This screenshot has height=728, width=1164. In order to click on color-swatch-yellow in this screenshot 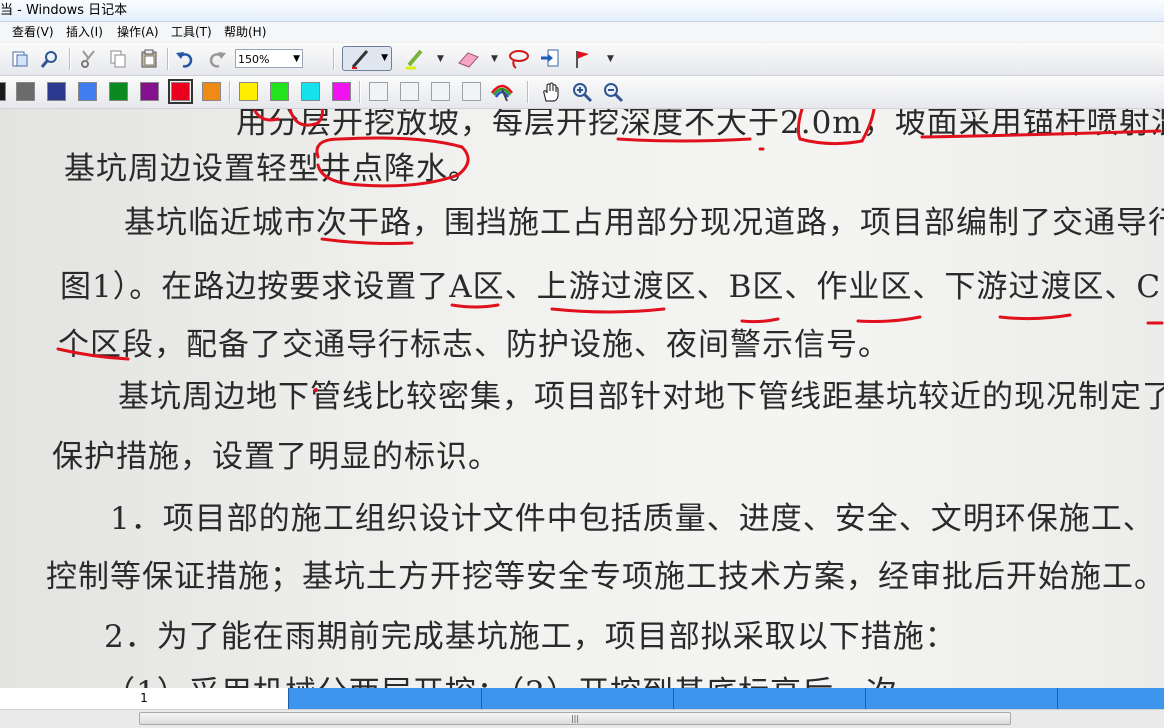, I will do `click(248, 91)`.